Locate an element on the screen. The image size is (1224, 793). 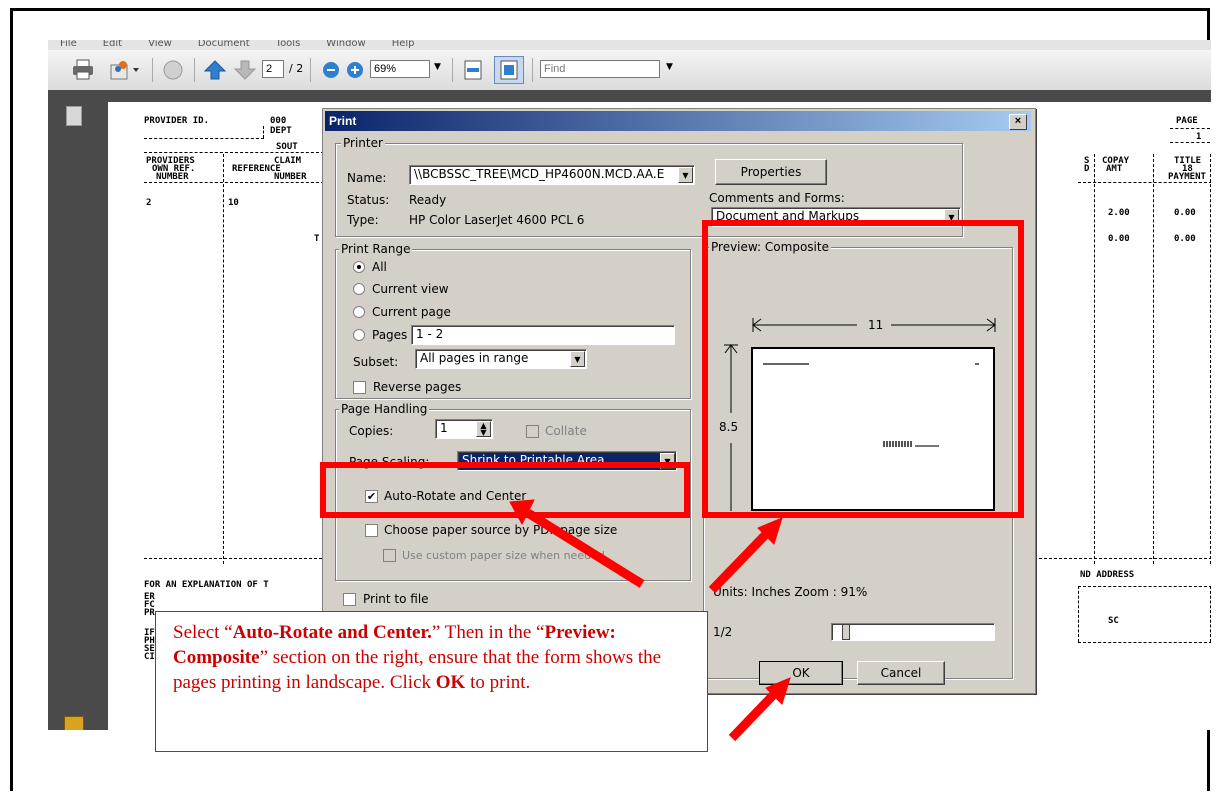
arrow-preview is located at coordinates (741, 560).